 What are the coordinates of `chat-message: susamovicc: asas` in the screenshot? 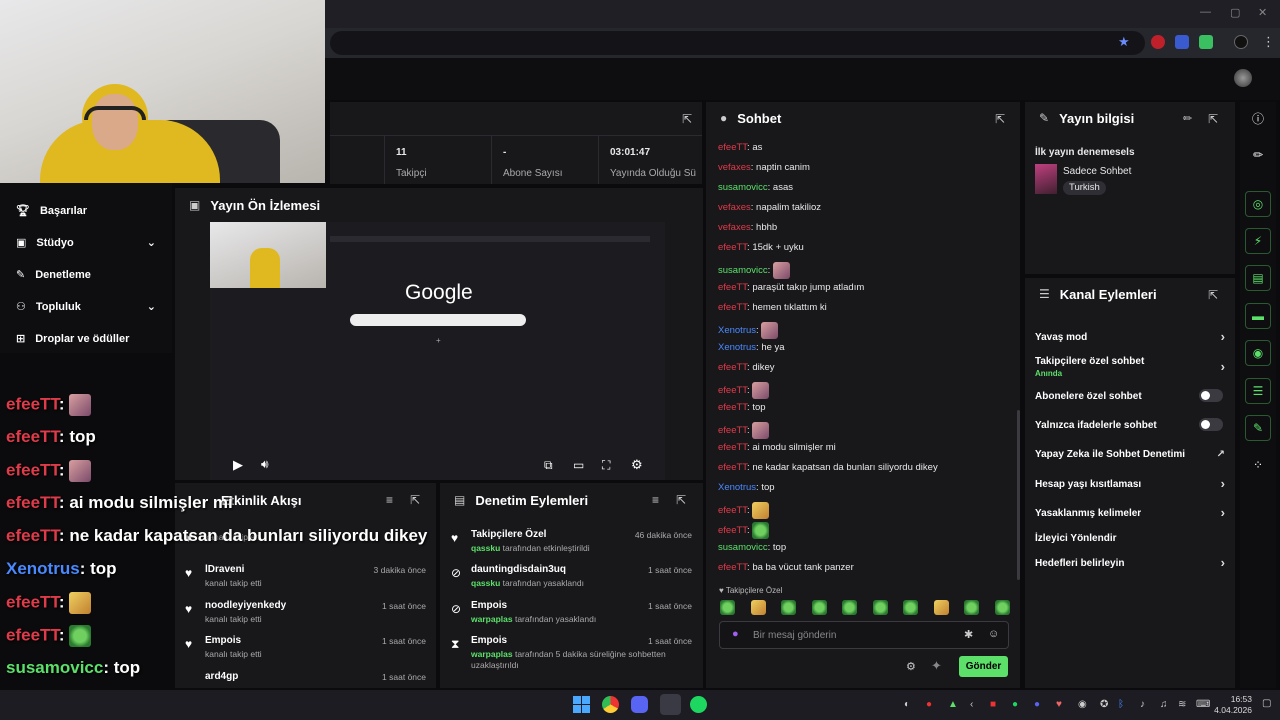 It's located at (755, 187).